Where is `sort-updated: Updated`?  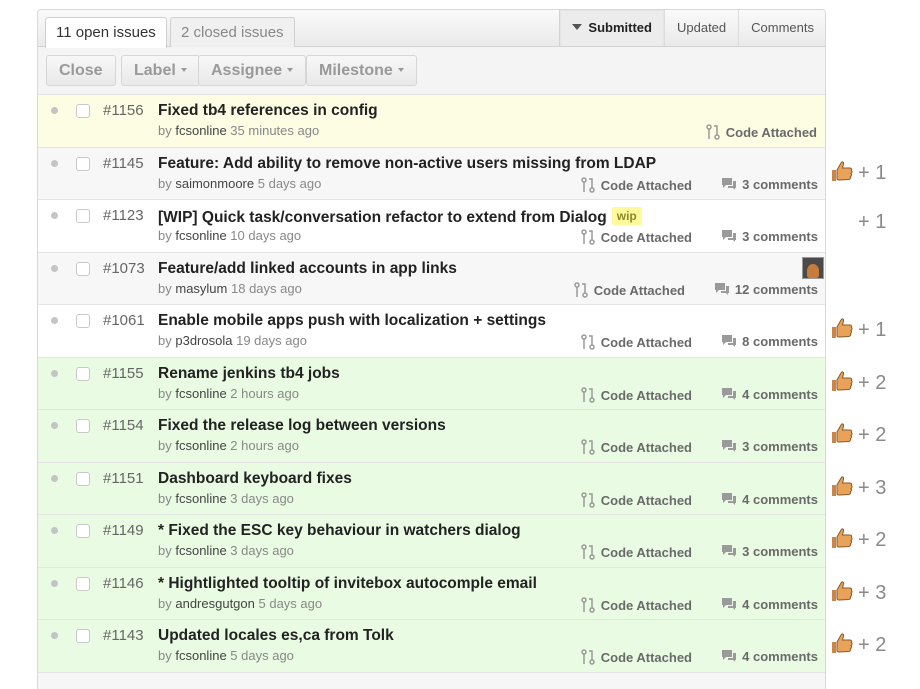
sort-updated: Updated is located at coordinates (700, 28).